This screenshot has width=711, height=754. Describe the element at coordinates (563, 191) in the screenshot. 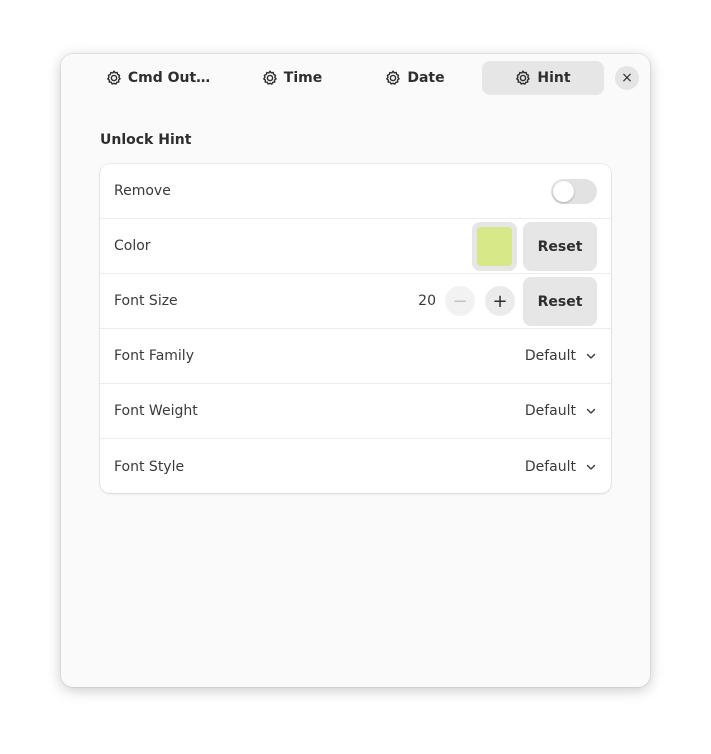

I see `toggle-knob` at that location.